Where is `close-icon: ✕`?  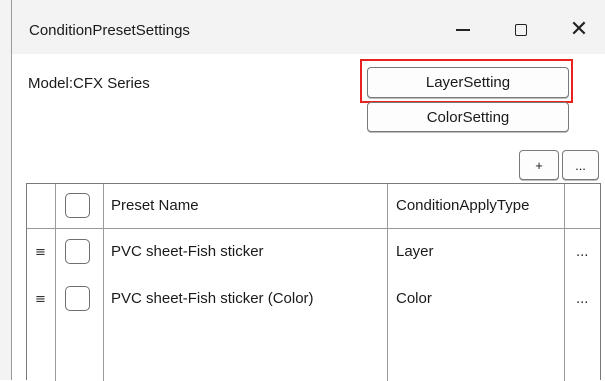
close-icon: ✕ is located at coordinates (579, 29).